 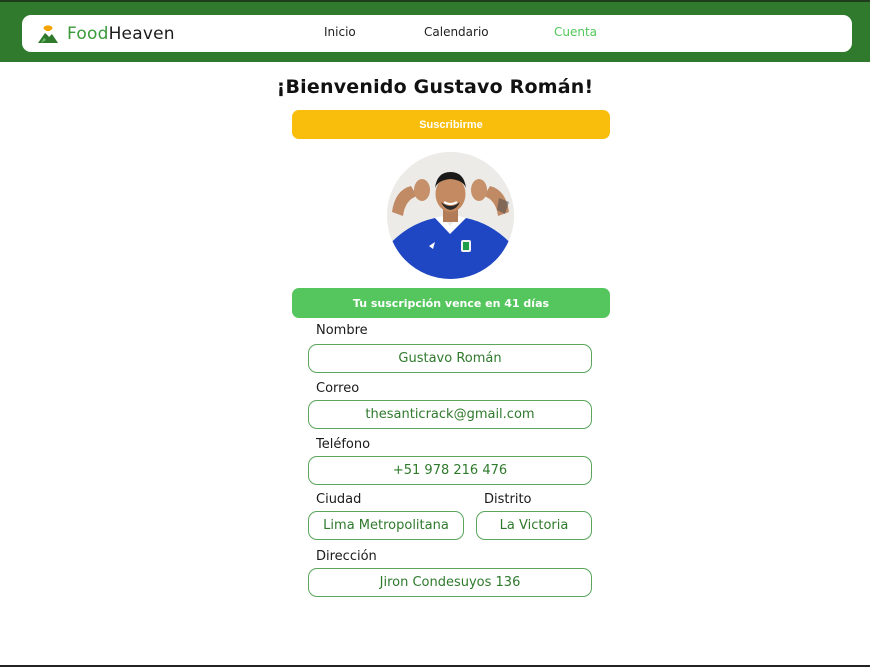 What do you see at coordinates (451, 124) in the screenshot?
I see `subscribe-button: Suscribirme` at bounding box center [451, 124].